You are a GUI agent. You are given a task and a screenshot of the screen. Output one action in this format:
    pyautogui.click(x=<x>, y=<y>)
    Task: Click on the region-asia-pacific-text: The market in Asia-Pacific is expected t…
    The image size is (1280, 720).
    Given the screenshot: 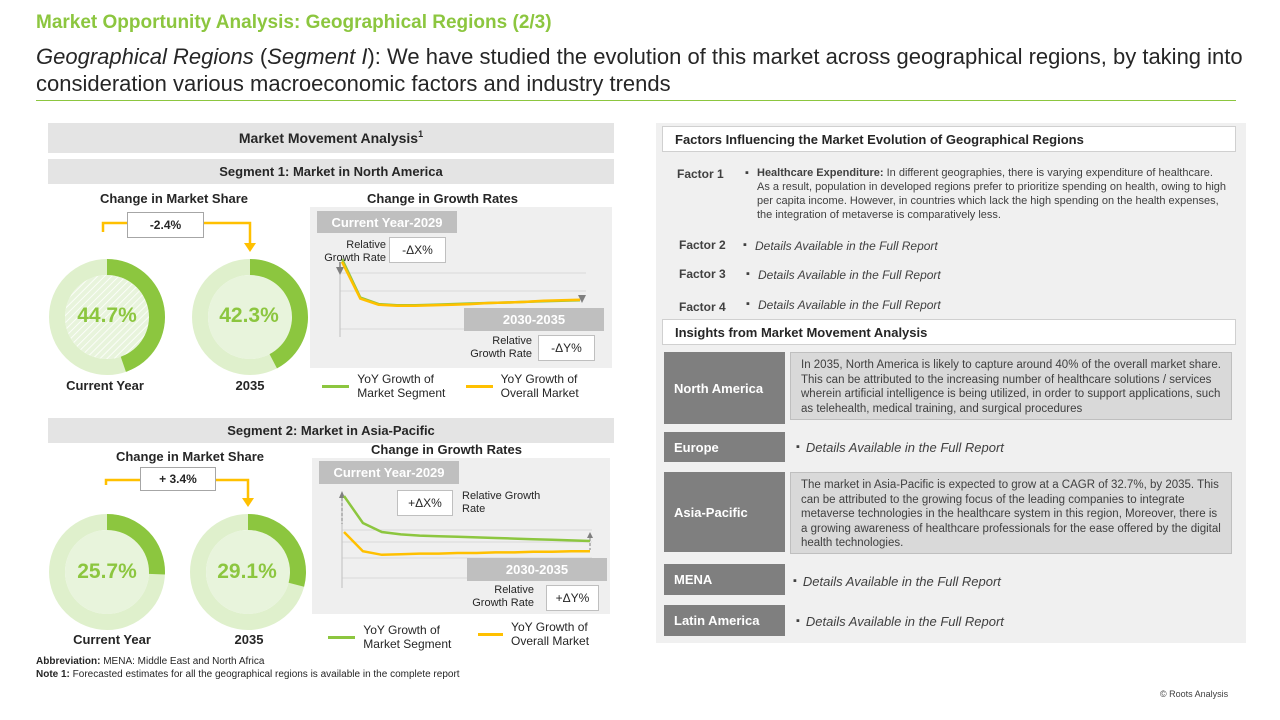 What is the action you would take?
    pyautogui.click(x=1011, y=513)
    